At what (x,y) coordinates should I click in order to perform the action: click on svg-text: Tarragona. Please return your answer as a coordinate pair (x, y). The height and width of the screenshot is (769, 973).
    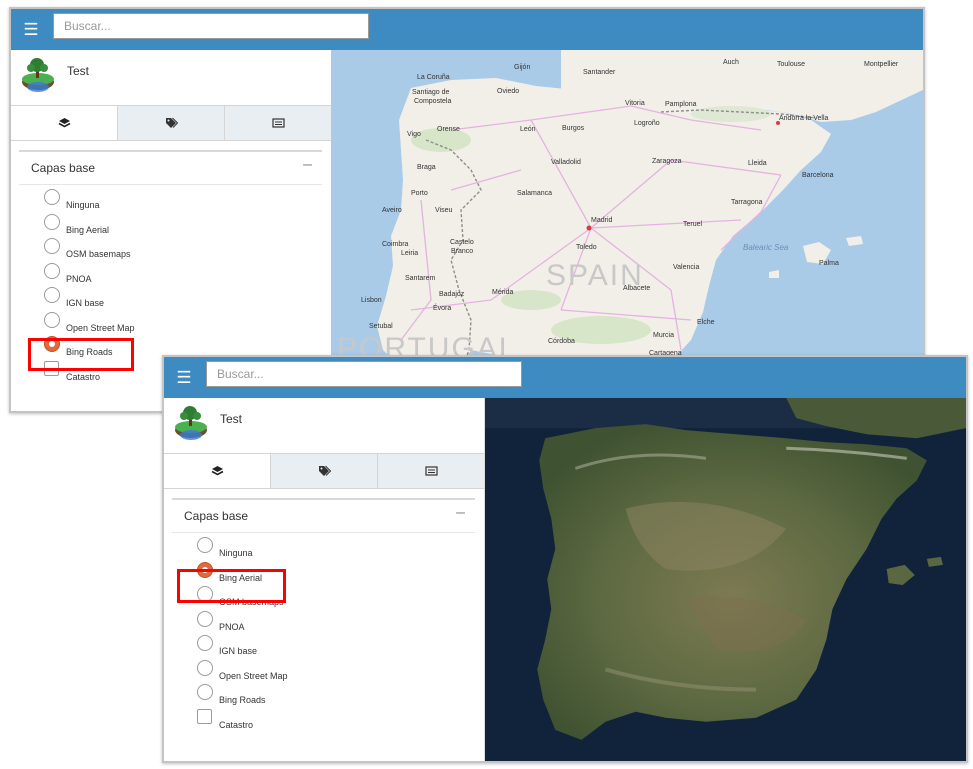
    Looking at the image, I should click on (747, 202).